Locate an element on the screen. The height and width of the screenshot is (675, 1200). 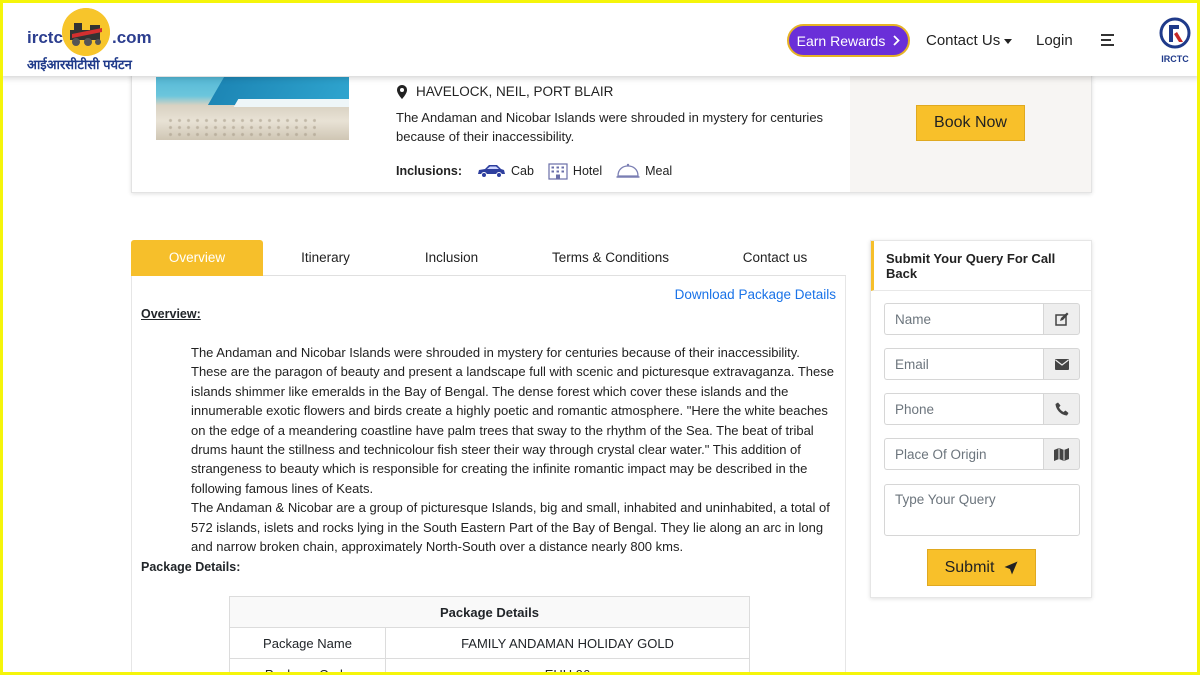
package-details-table-title: Package Details is located at coordinates (489, 612).